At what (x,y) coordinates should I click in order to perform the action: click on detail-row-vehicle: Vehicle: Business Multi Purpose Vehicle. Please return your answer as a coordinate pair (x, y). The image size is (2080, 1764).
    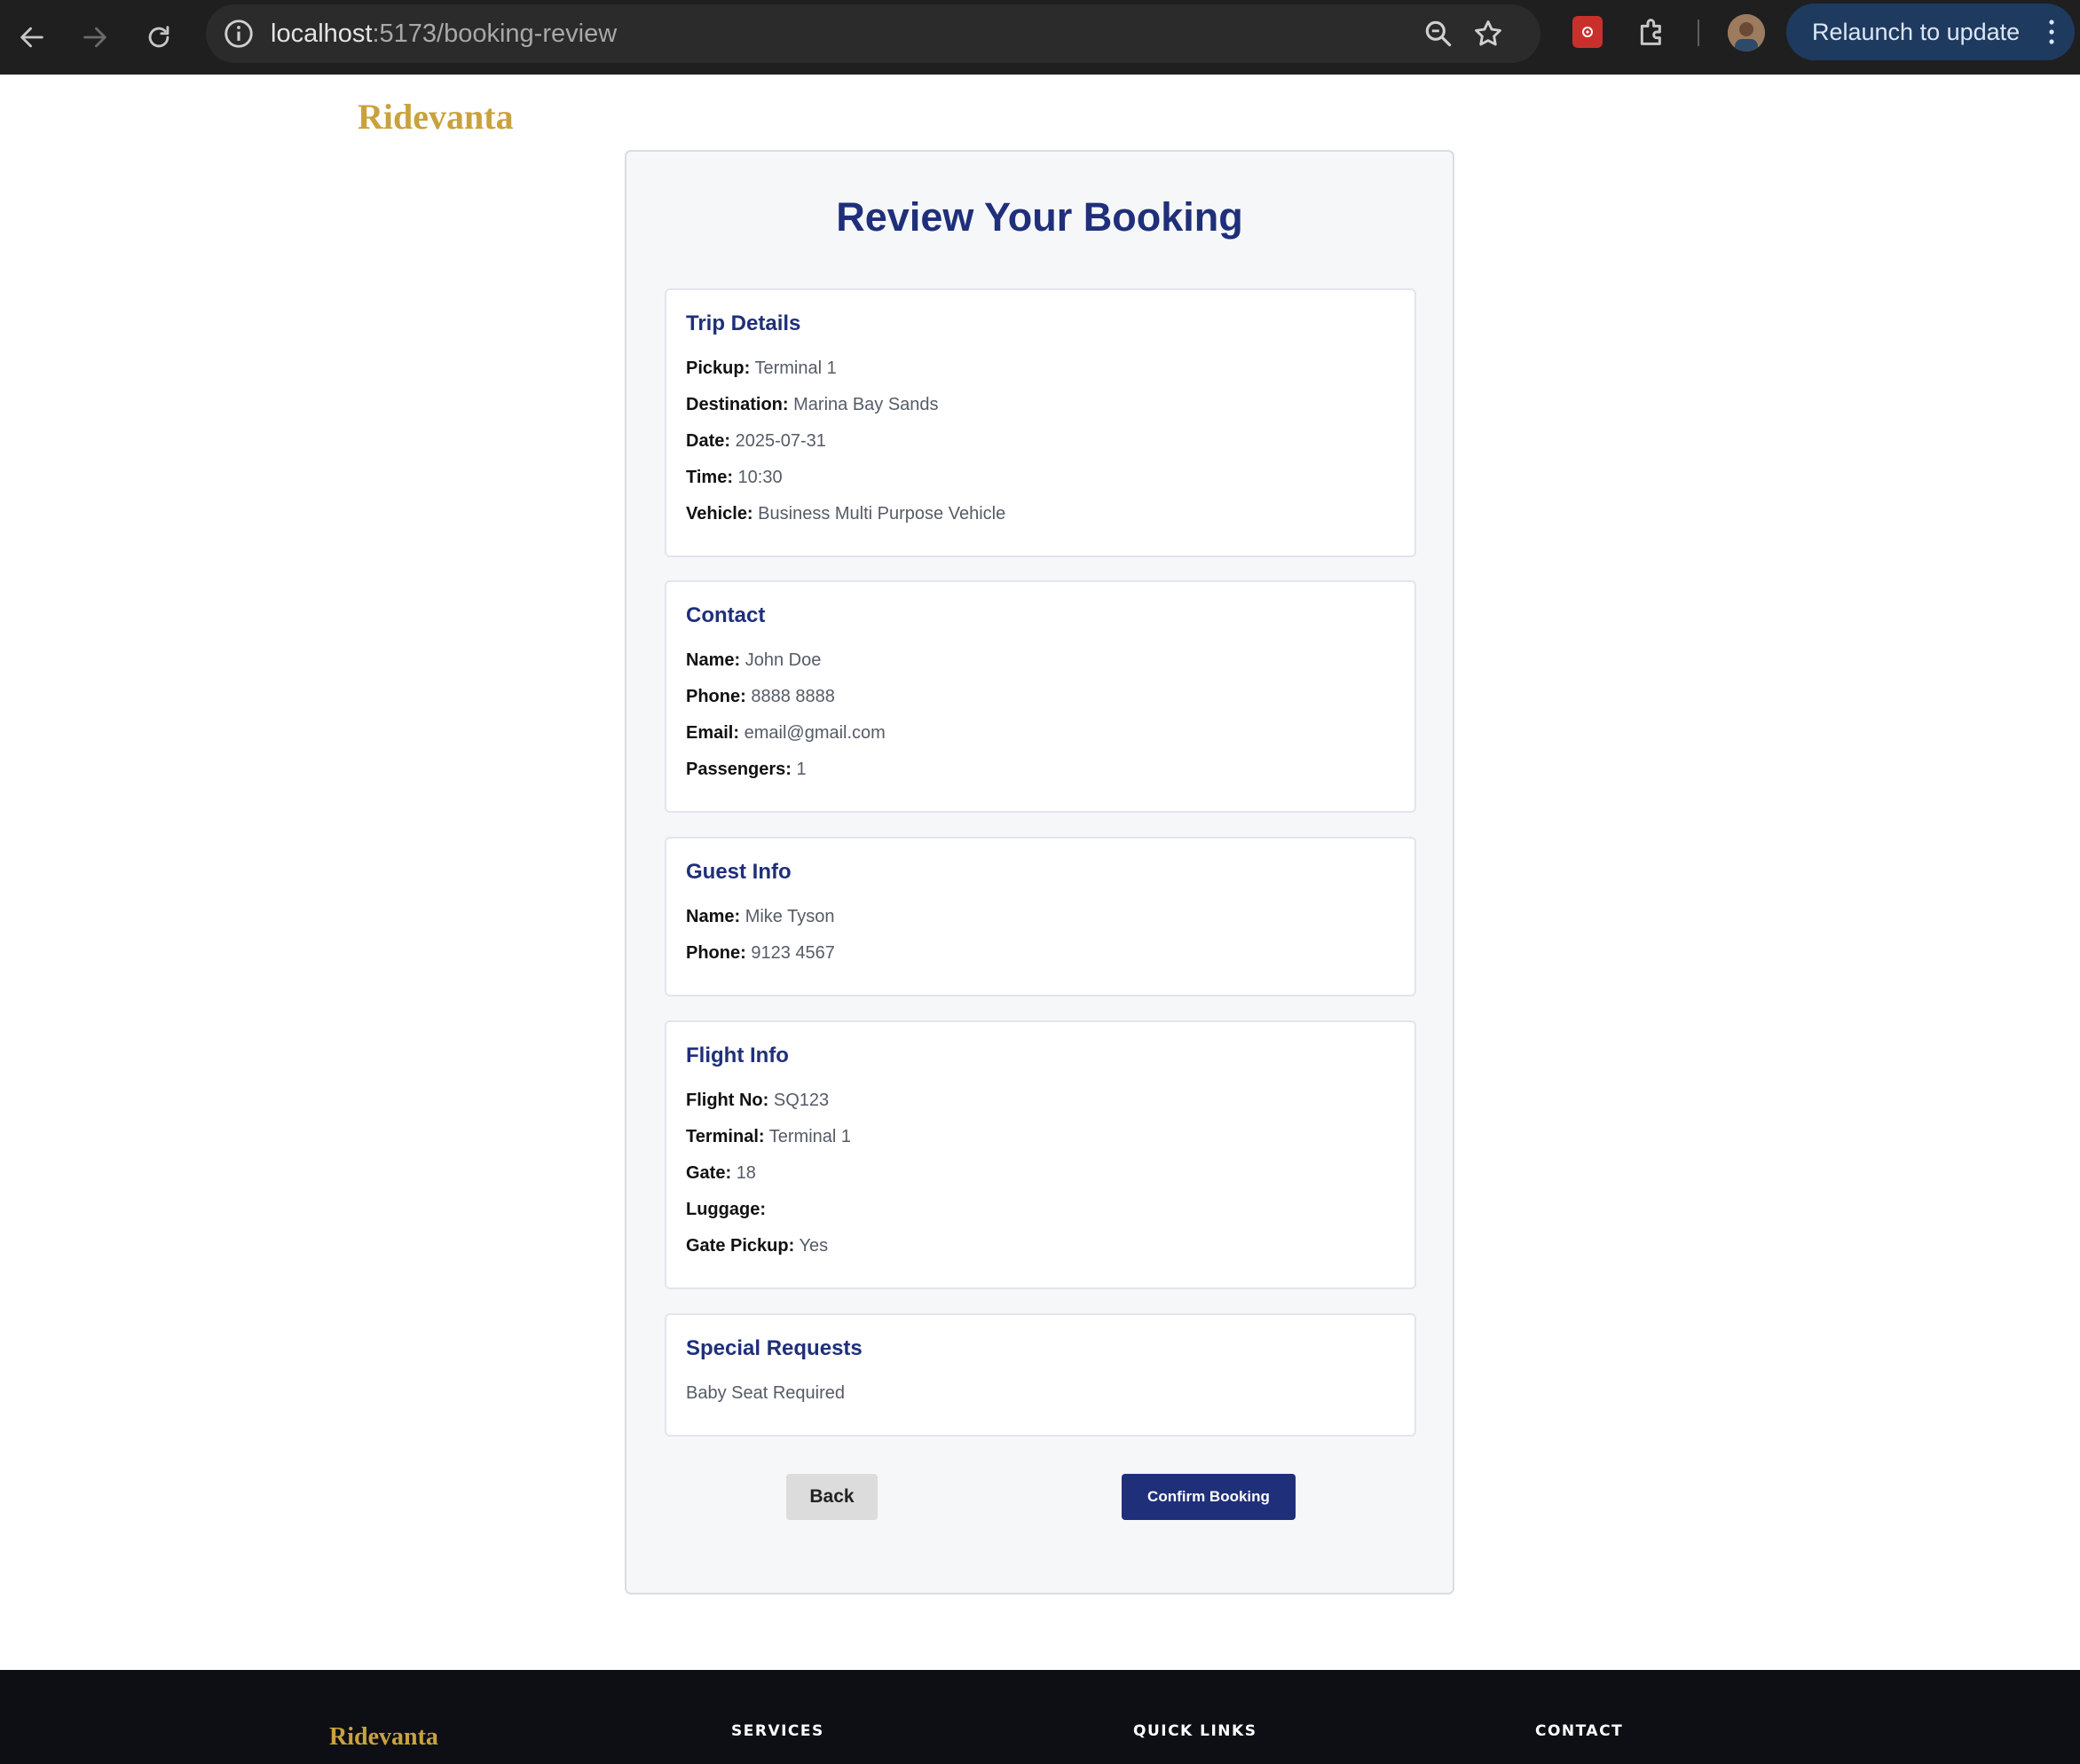
    Looking at the image, I should click on (1040, 519).